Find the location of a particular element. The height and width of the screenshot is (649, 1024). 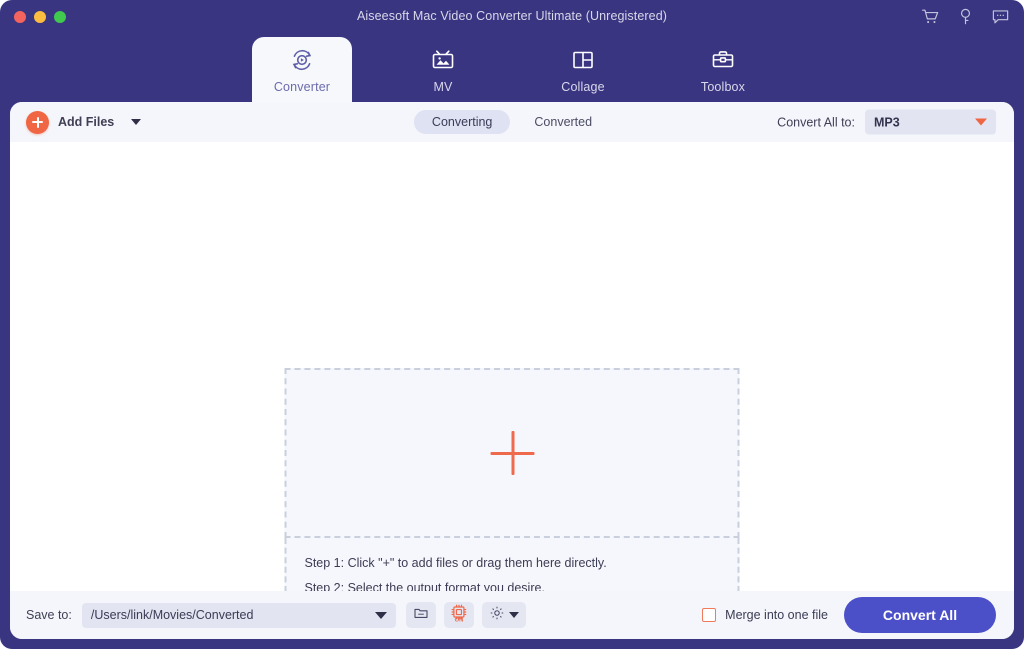

bottom-icon-group: ON is located at coordinates (465, 615).